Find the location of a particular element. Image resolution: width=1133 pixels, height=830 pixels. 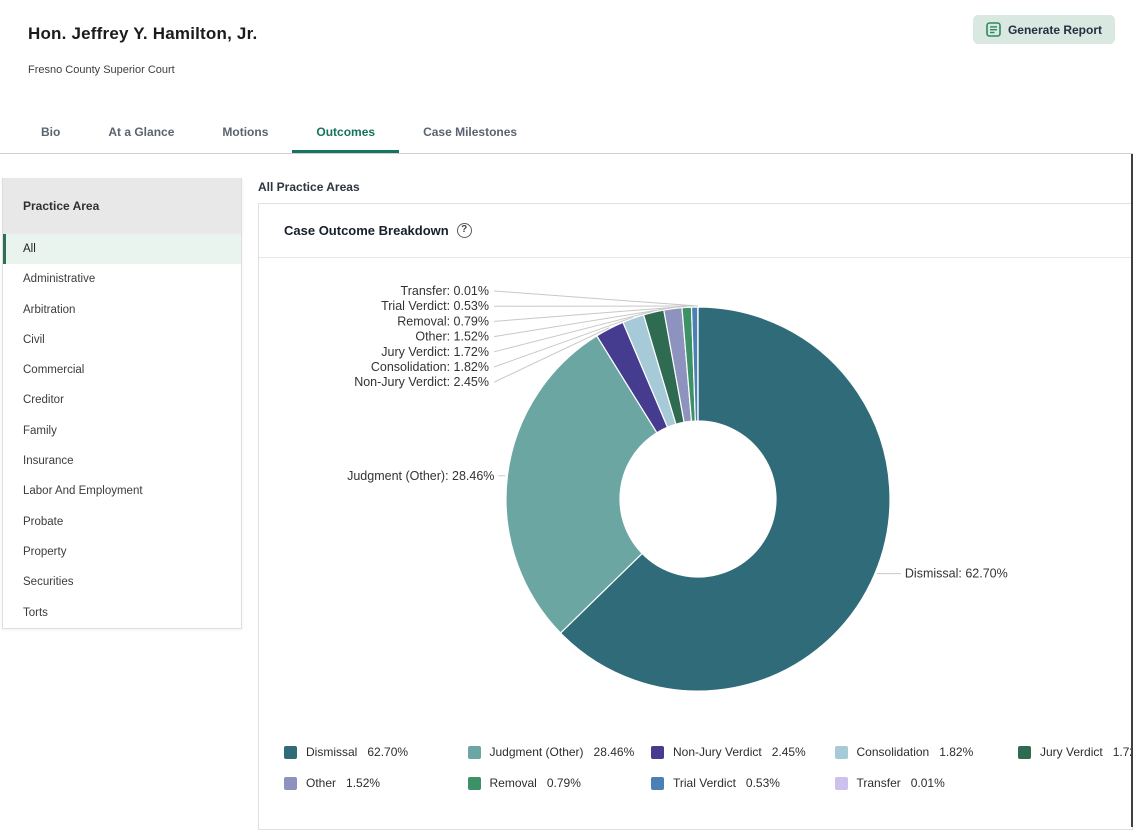

sidebar-title: Practice Area is located at coordinates (122, 206).